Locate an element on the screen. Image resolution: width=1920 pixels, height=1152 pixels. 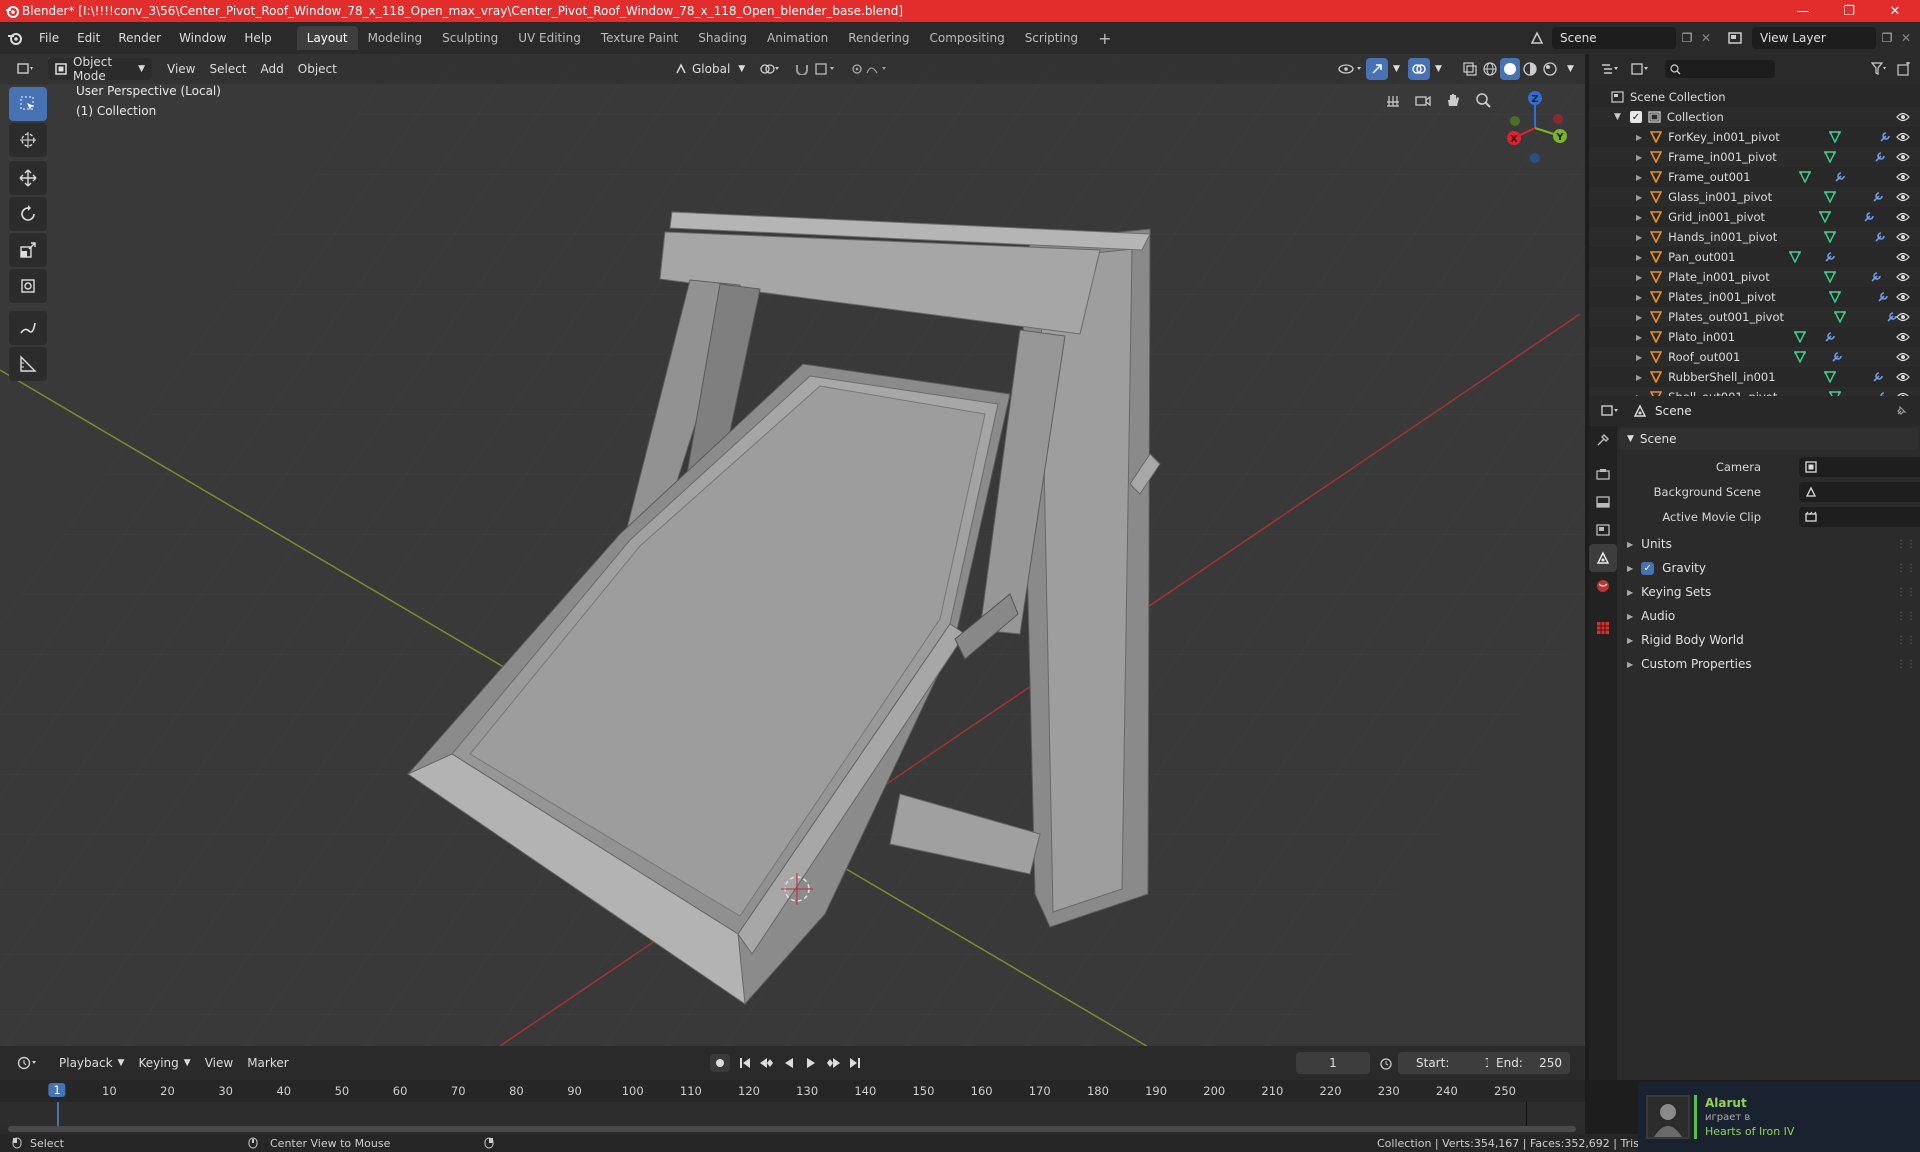
camera-field is located at coordinates (1859, 467).